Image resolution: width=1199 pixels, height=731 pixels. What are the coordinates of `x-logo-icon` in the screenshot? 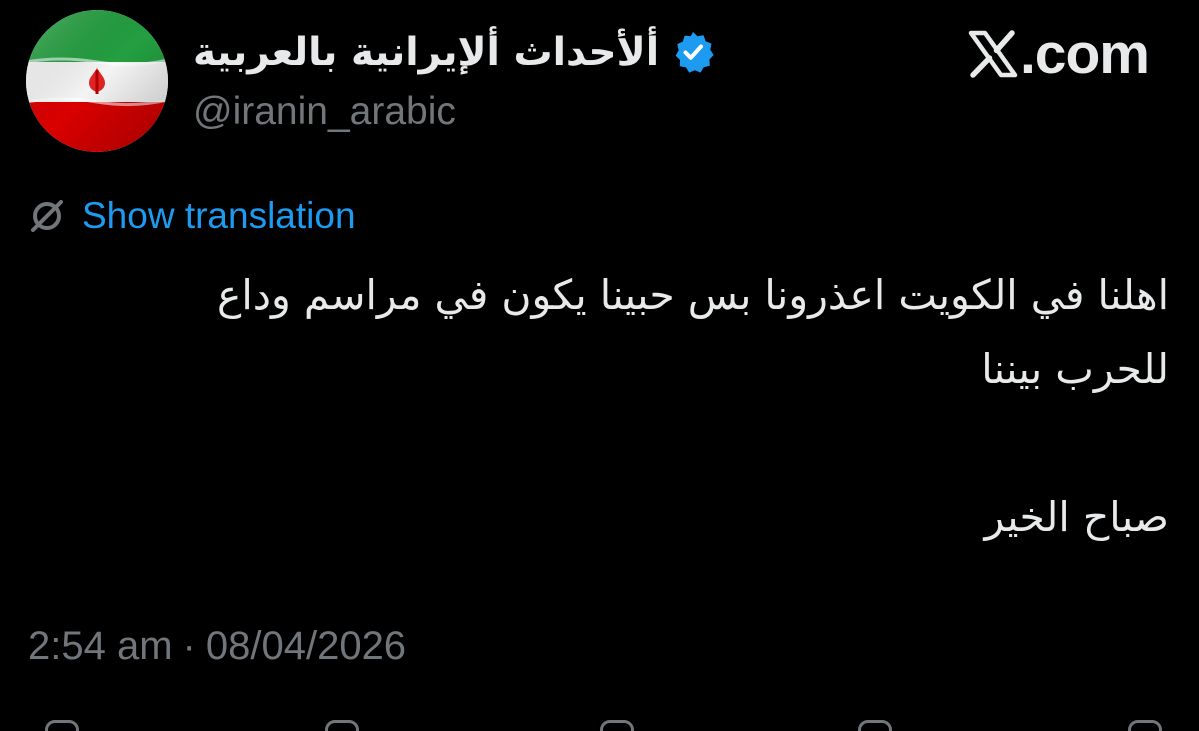 It's located at (993, 54).